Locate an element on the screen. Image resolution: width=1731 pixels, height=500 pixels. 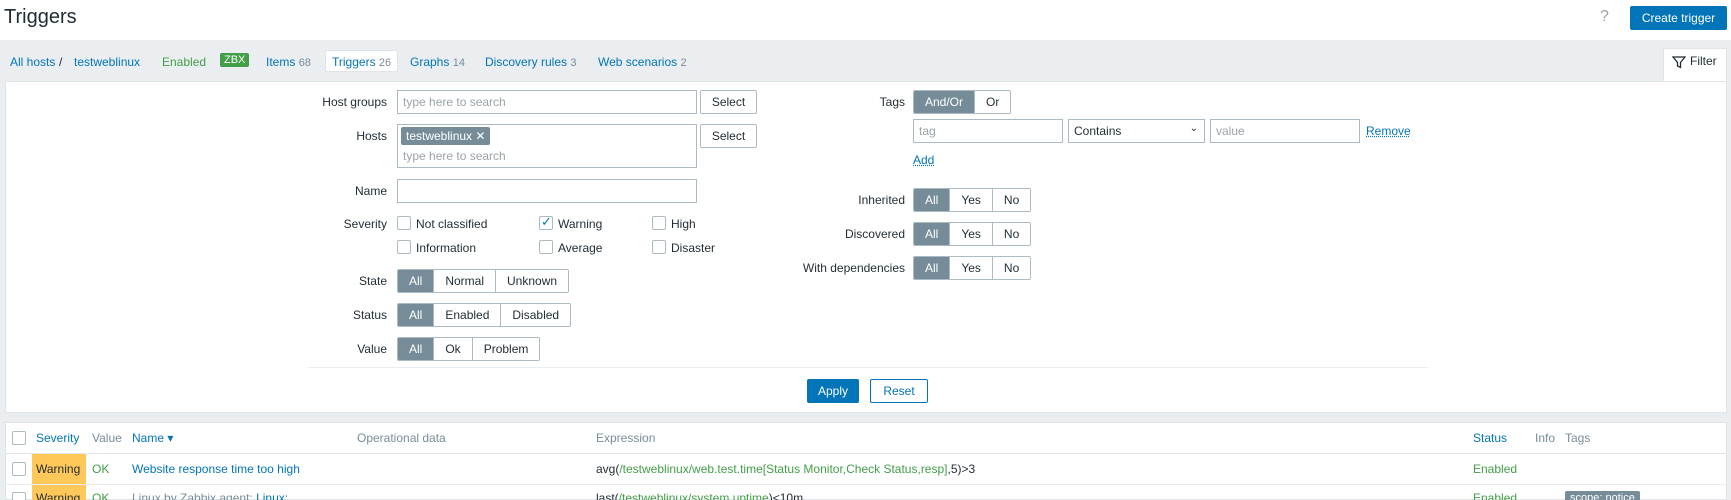
reset-button: Reset is located at coordinates (899, 391).